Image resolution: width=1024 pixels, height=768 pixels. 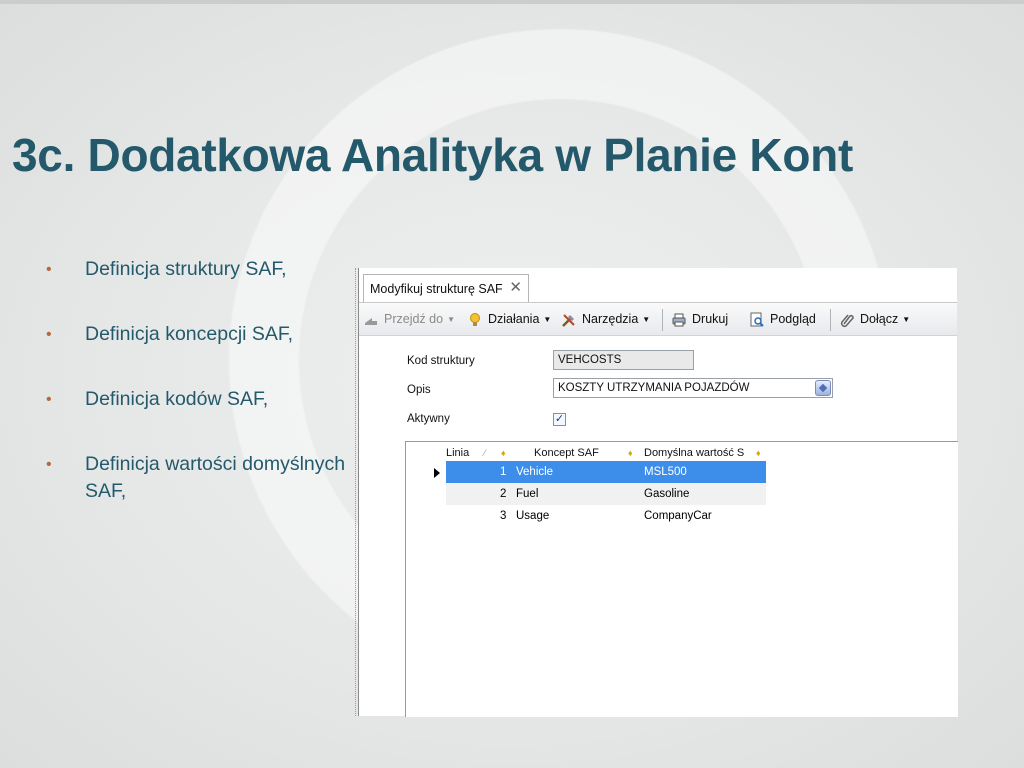 I want to click on bullet-item: • Definicja wartości domyślnych SAF,, so click(x=196, y=478).